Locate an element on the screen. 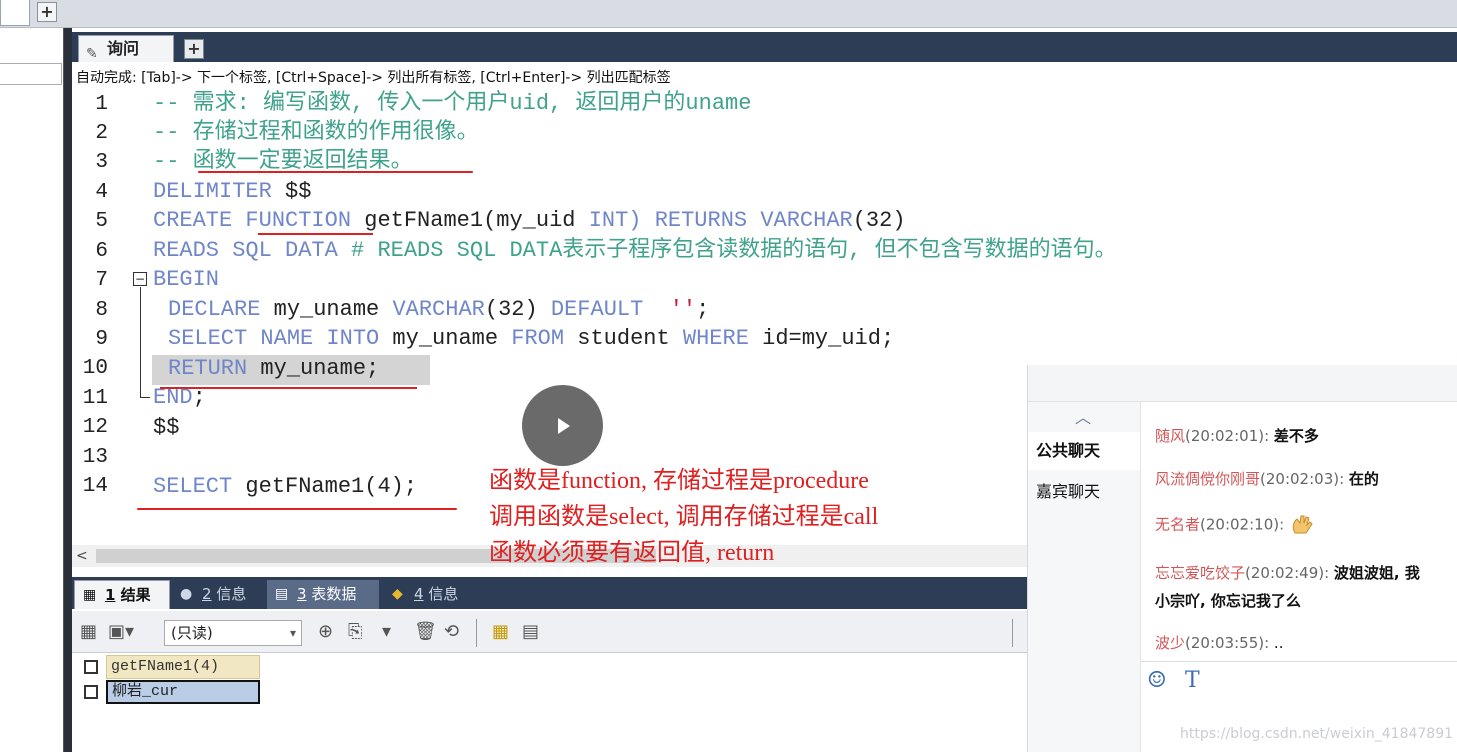  code-line-8: DECLARE my_uname VARCHAR(32) DEFAULT ''; is located at coordinates (439, 309).